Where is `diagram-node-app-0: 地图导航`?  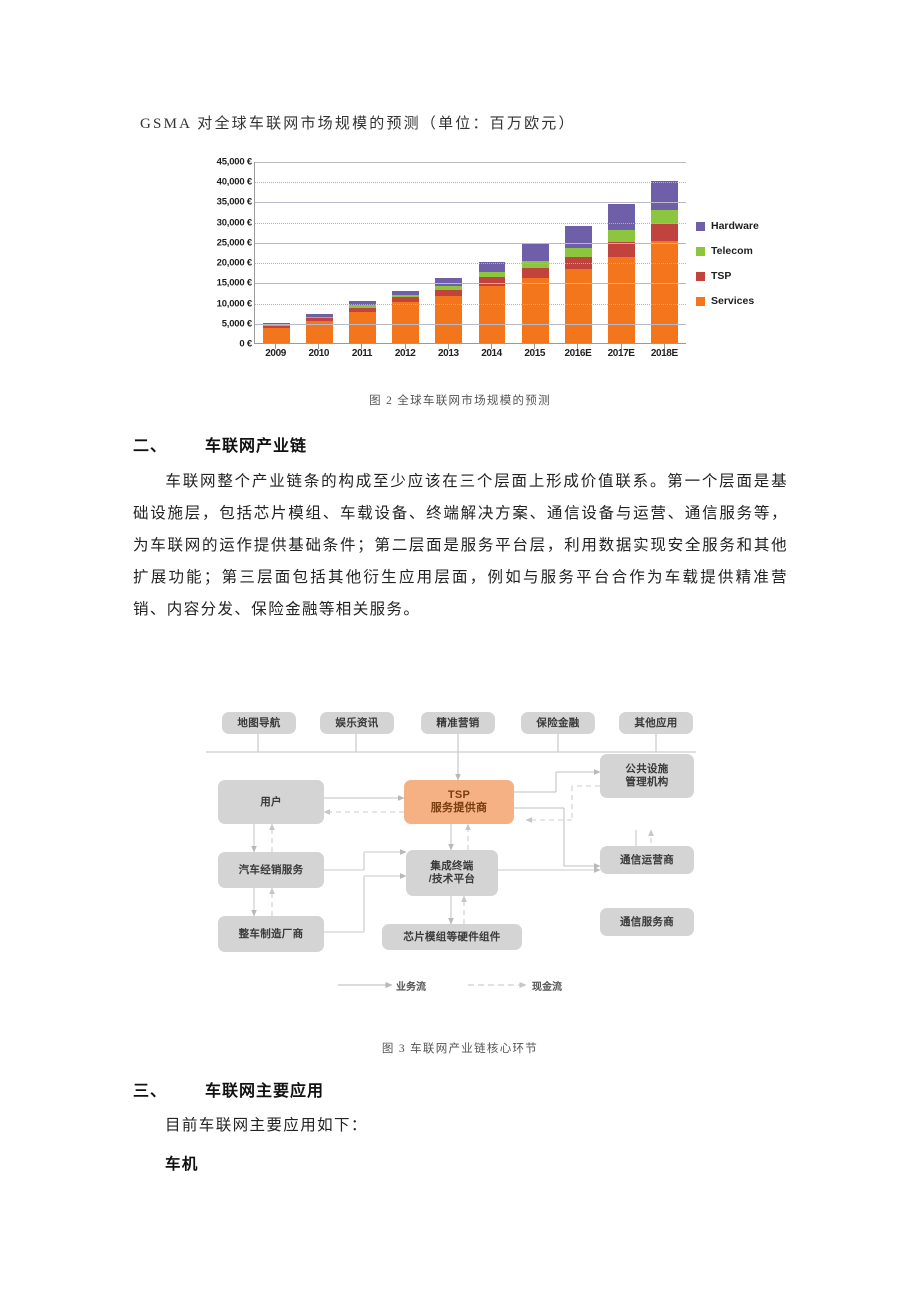
diagram-node-app-0: 地图导航 is located at coordinates (259, 723).